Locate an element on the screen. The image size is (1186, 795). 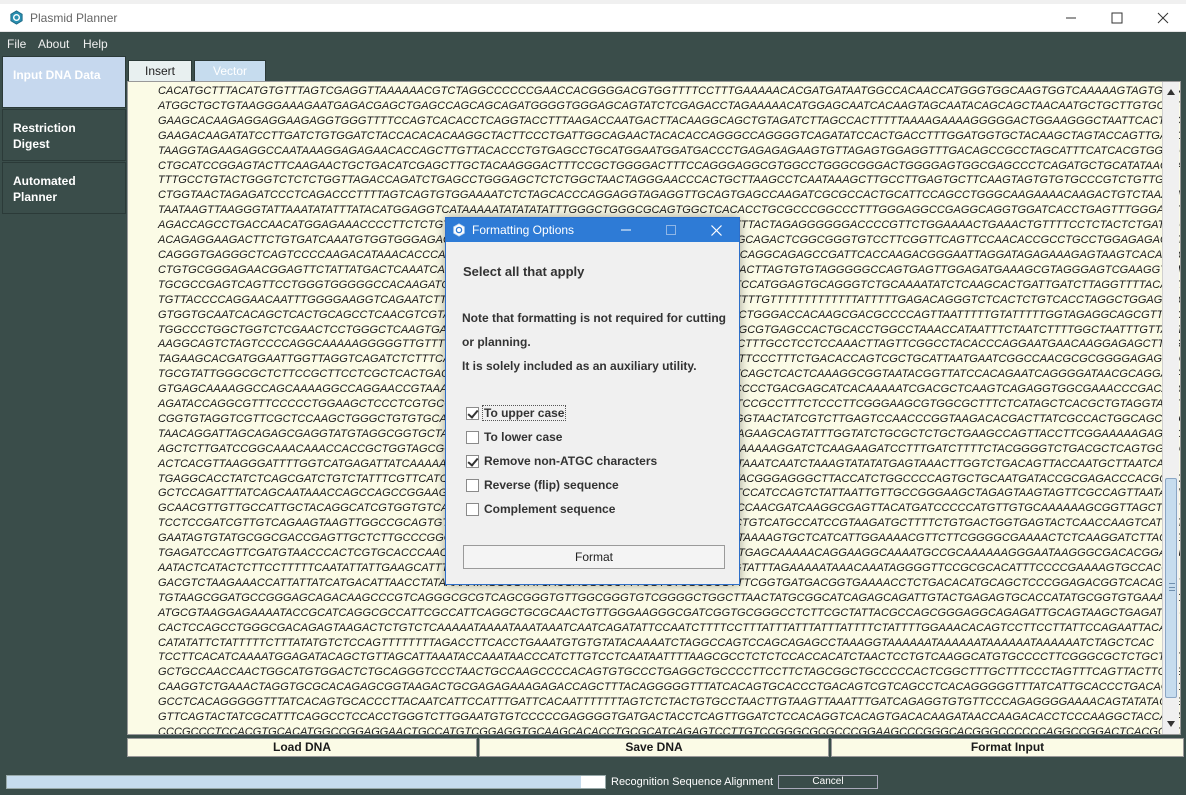
sidebar-item-label: Input DNA Data is located at coordinates (57, 75).